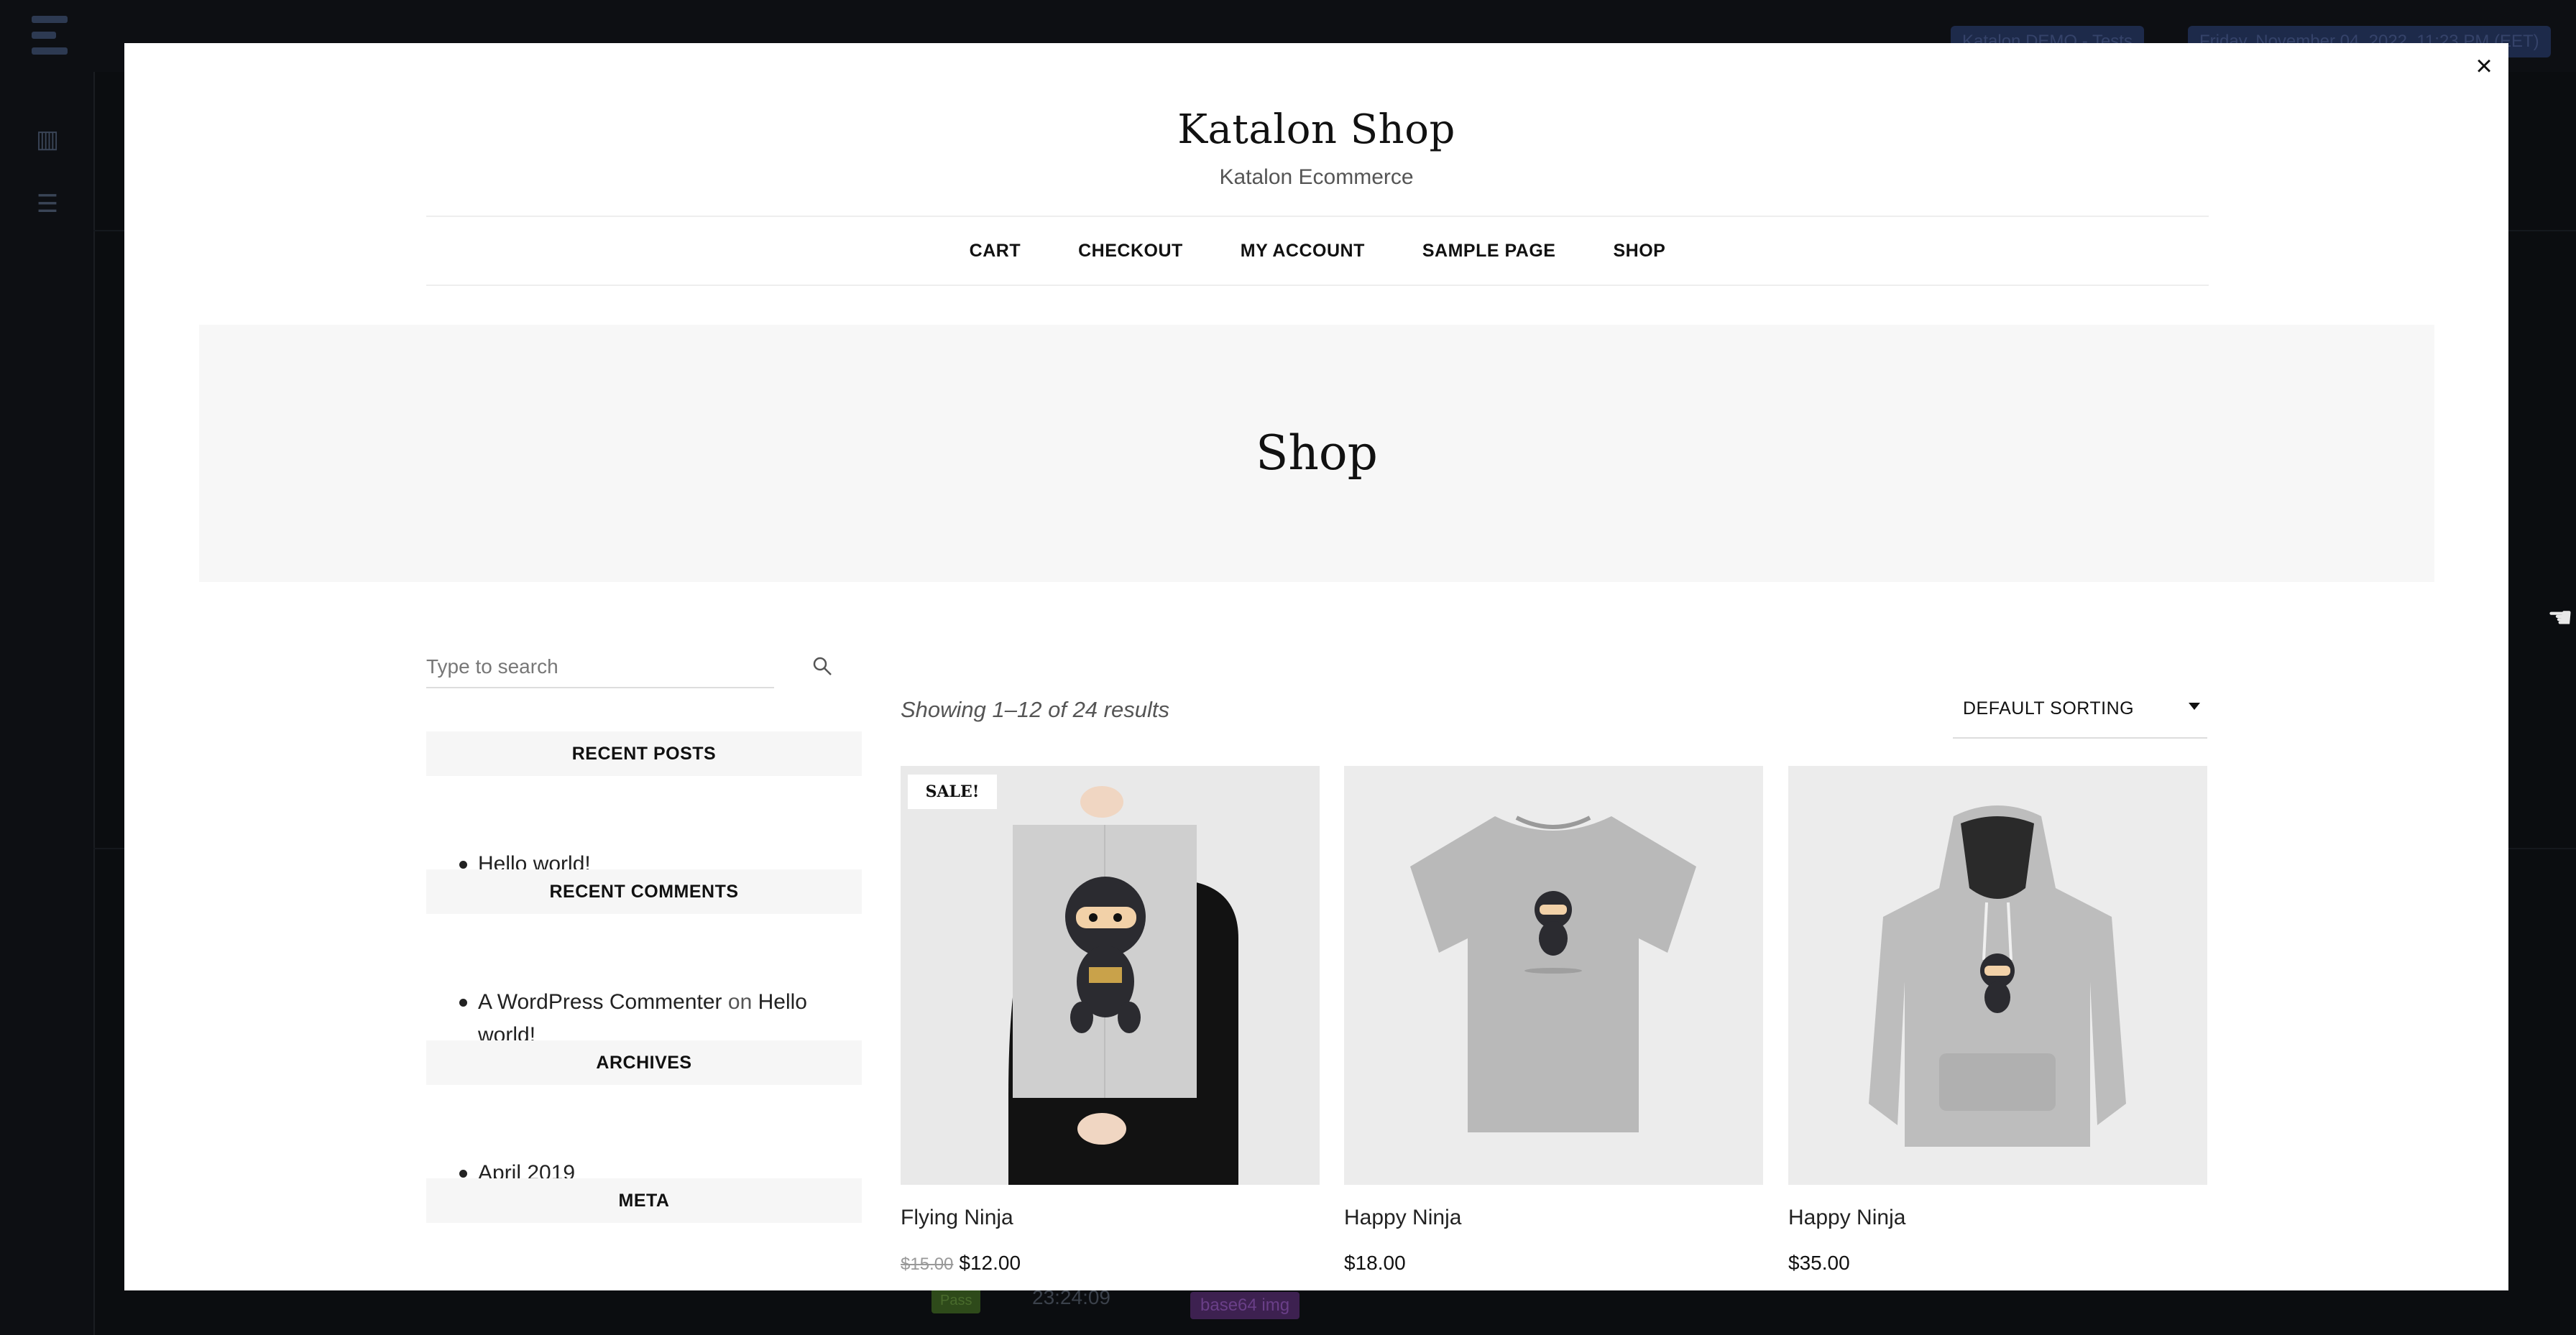  I want to click on product-card: Happy Ninja $35.00, so click(1997, 1020).